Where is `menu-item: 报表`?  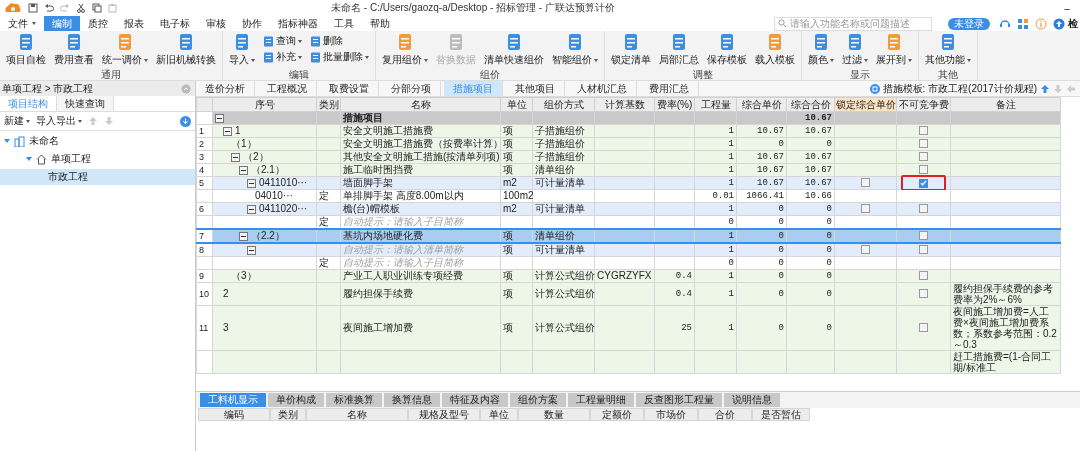 menu-item: 报表 is located at coordinates (134, 23).